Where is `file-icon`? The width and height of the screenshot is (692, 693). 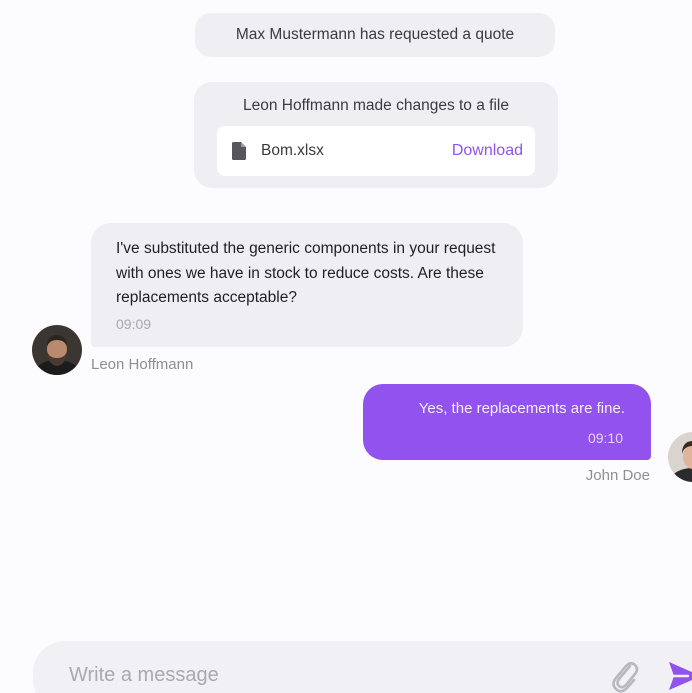 file-icon is located at coordinates (239, 151).